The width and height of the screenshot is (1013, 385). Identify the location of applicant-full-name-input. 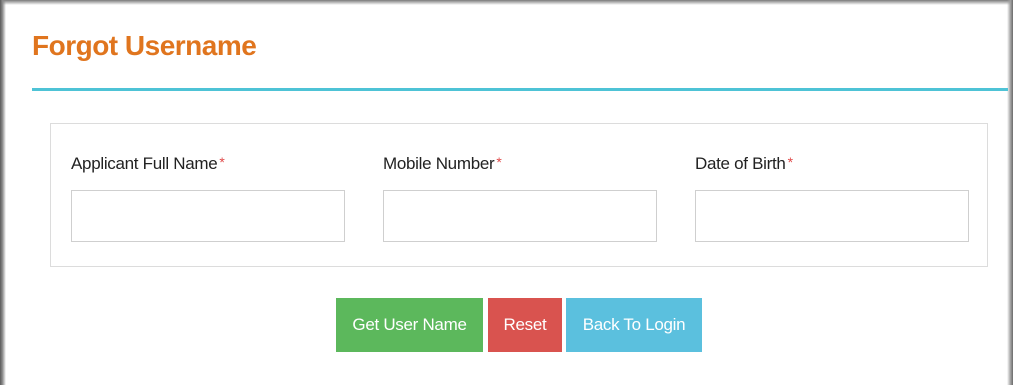
(208, 216).